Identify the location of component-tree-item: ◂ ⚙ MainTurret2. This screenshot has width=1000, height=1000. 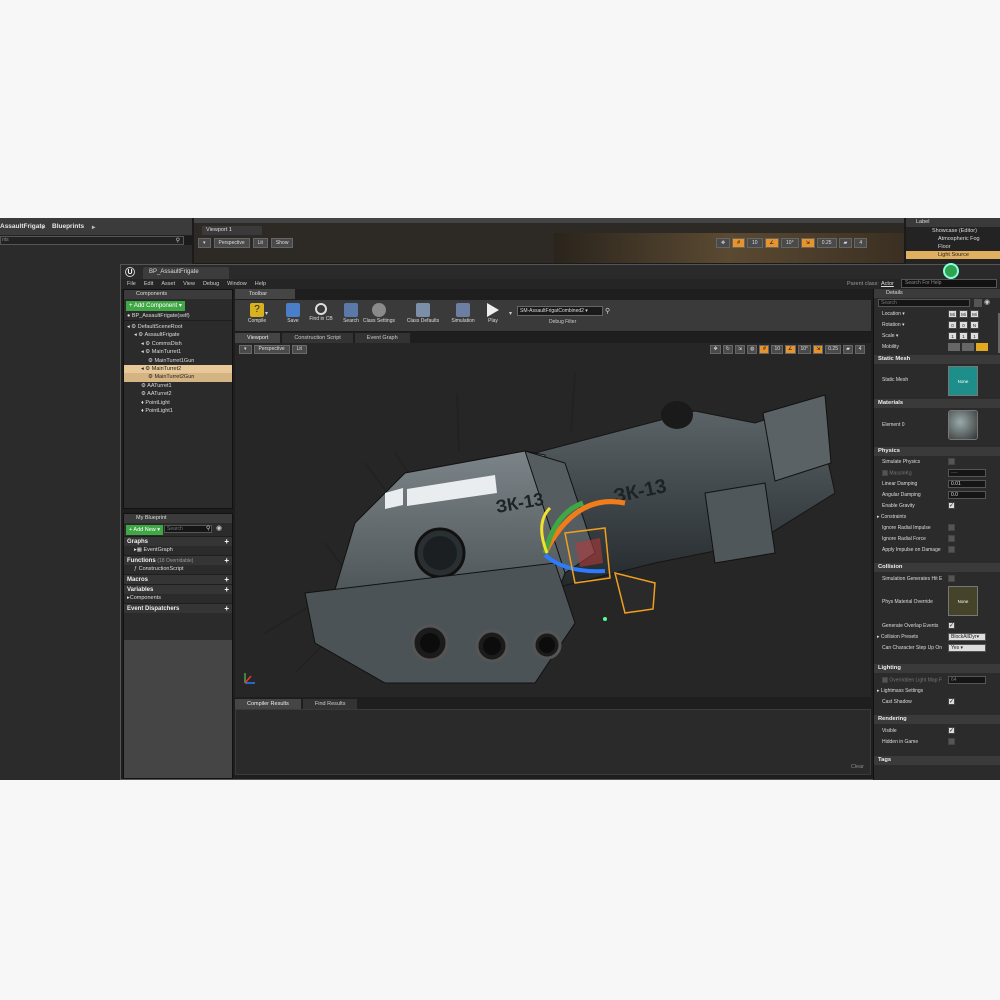
(178, 369).